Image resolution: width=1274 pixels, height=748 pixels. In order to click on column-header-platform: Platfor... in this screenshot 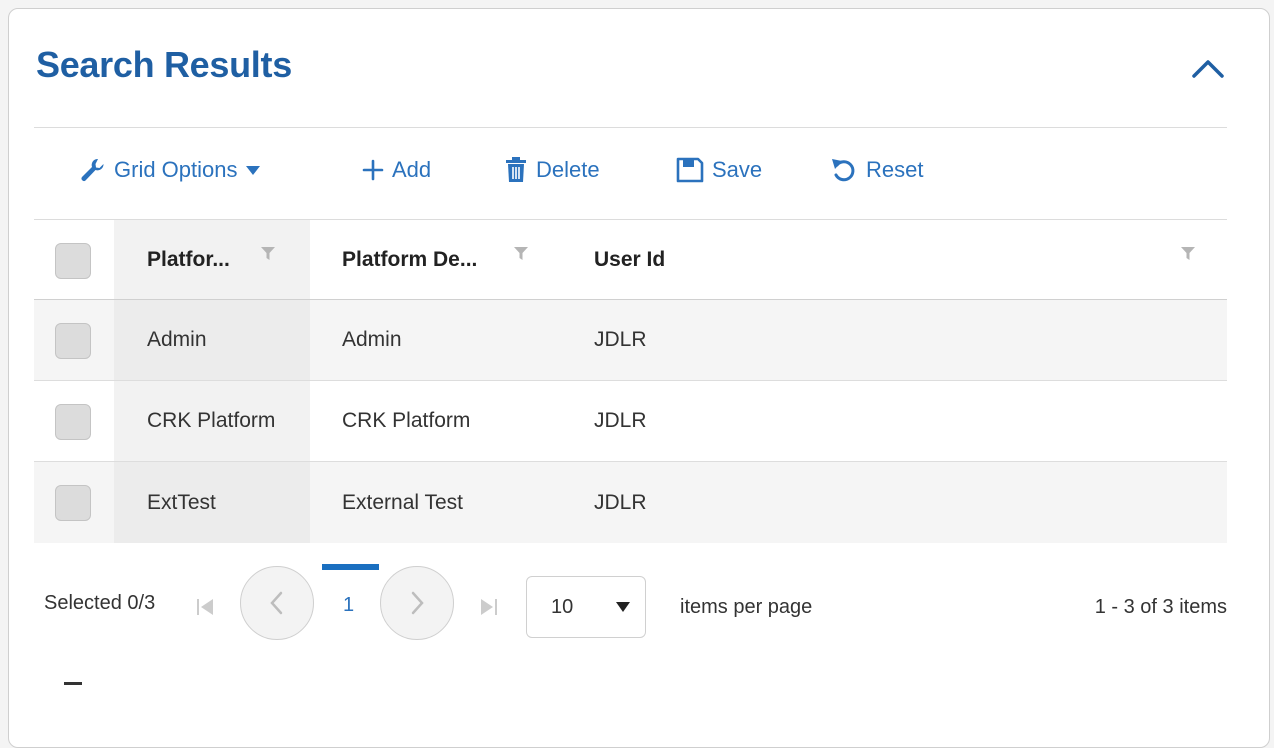, I will do `click(188, 259)`.